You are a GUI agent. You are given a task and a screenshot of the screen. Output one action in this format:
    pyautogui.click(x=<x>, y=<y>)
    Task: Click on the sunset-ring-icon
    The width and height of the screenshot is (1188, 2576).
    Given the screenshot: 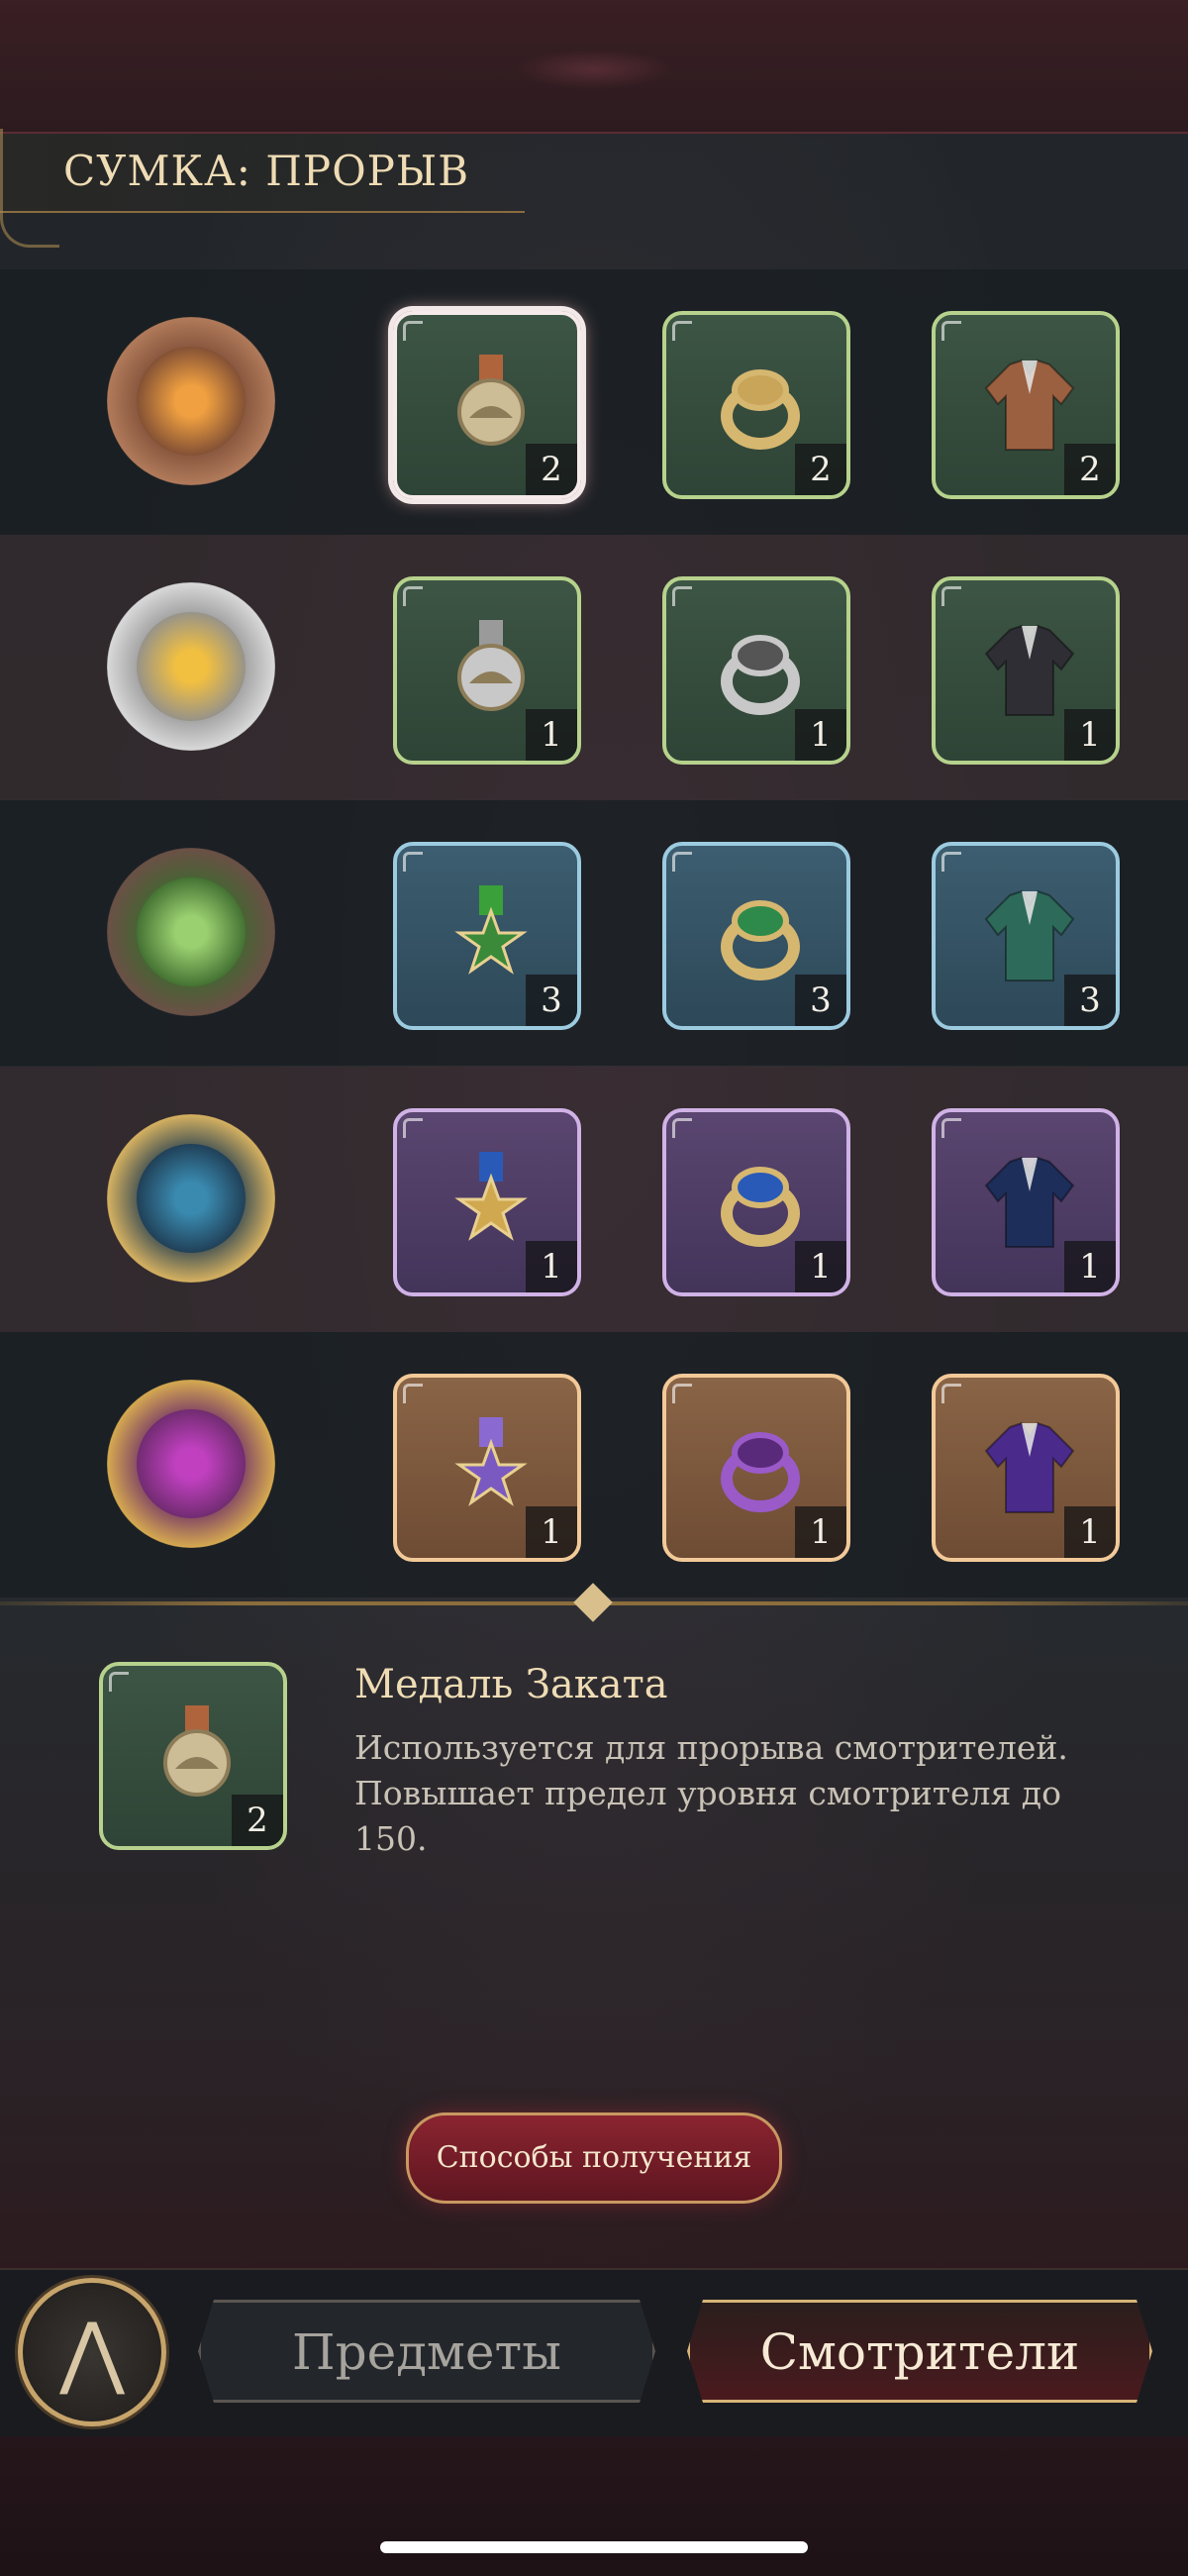 What is the action you would take?
    pyautogui.click(x=760, y=409)
    